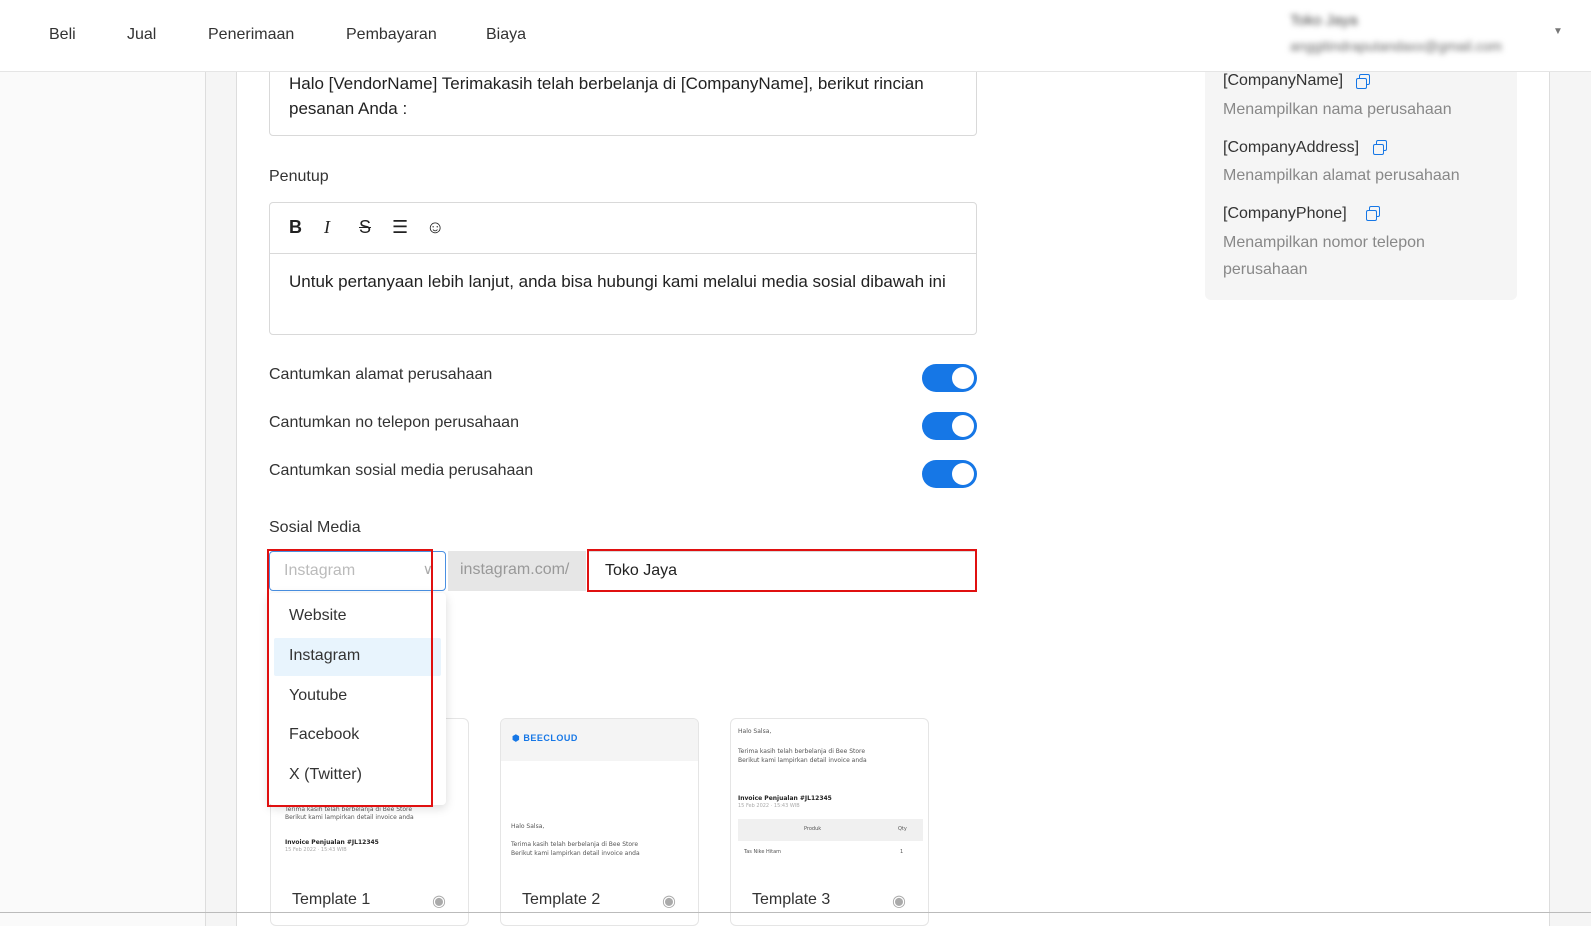 The image size is (1591, 926). I want to click on placeholder-key-company-phone: [CompanyPhone], so click(1285, 213).